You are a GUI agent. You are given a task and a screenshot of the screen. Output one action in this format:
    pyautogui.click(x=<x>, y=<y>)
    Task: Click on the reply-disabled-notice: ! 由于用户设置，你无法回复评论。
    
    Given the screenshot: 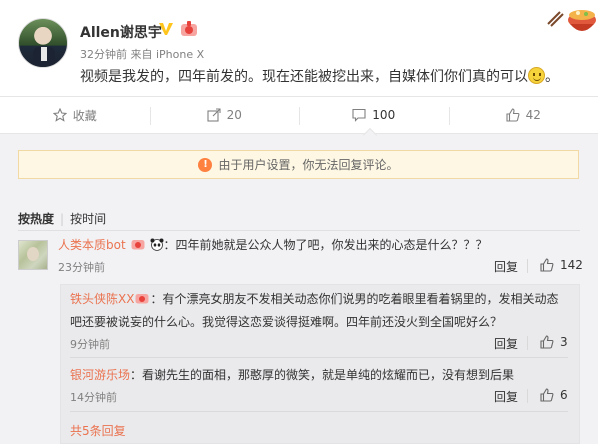 What is the action you would take?
    pyautogui.click(x=298, y=164)
    